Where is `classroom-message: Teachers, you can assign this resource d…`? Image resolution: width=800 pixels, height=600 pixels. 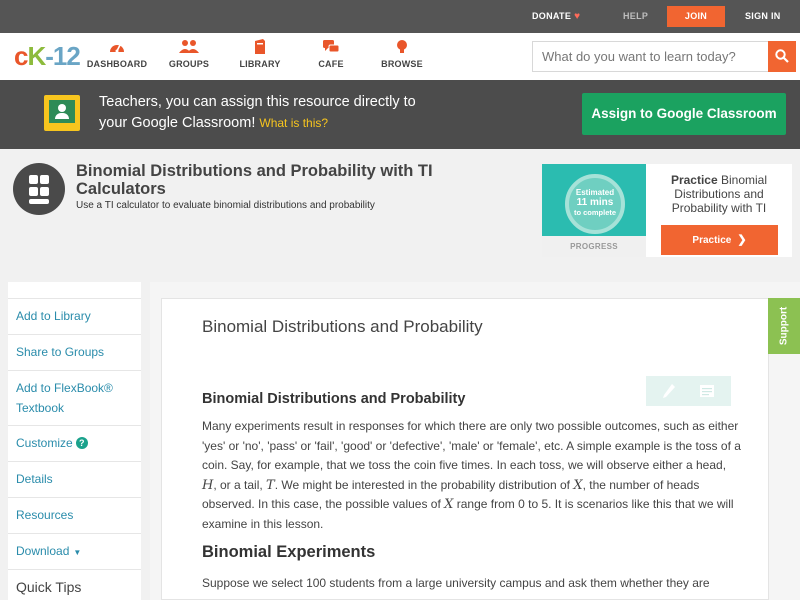 classroom-message: Teachers, you can assign this resource d… is located at coordinates (257, 112).